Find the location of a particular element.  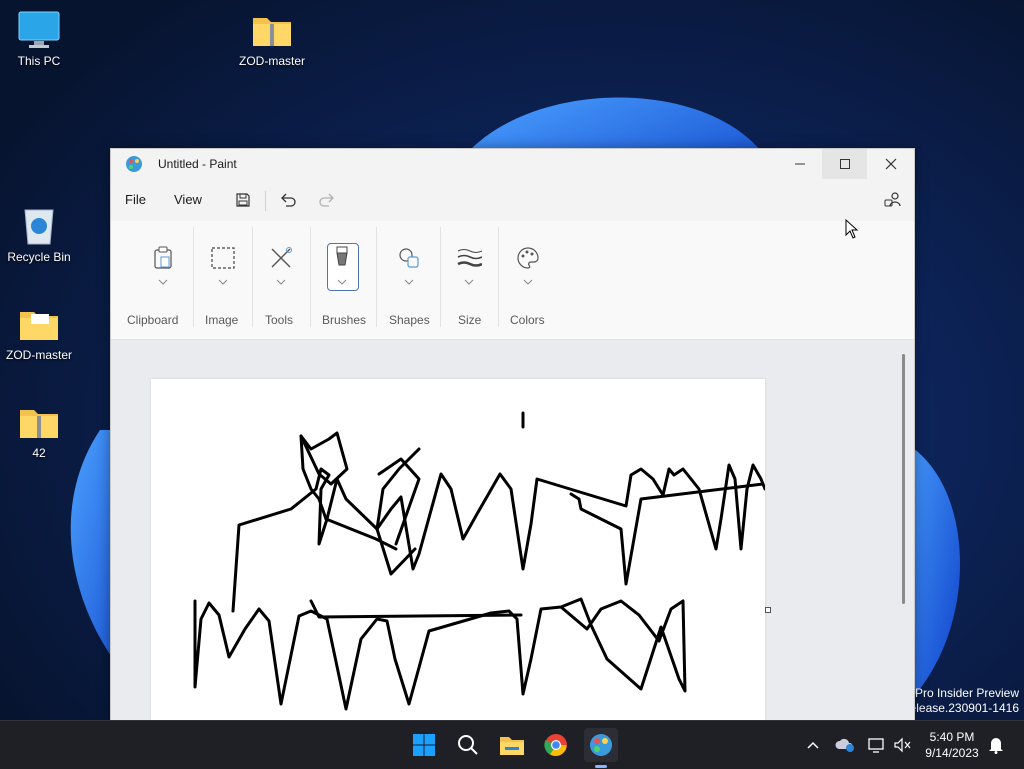

desktop-icon-zod-master-folder: ZOD-master is located at coordinates (39, 333).